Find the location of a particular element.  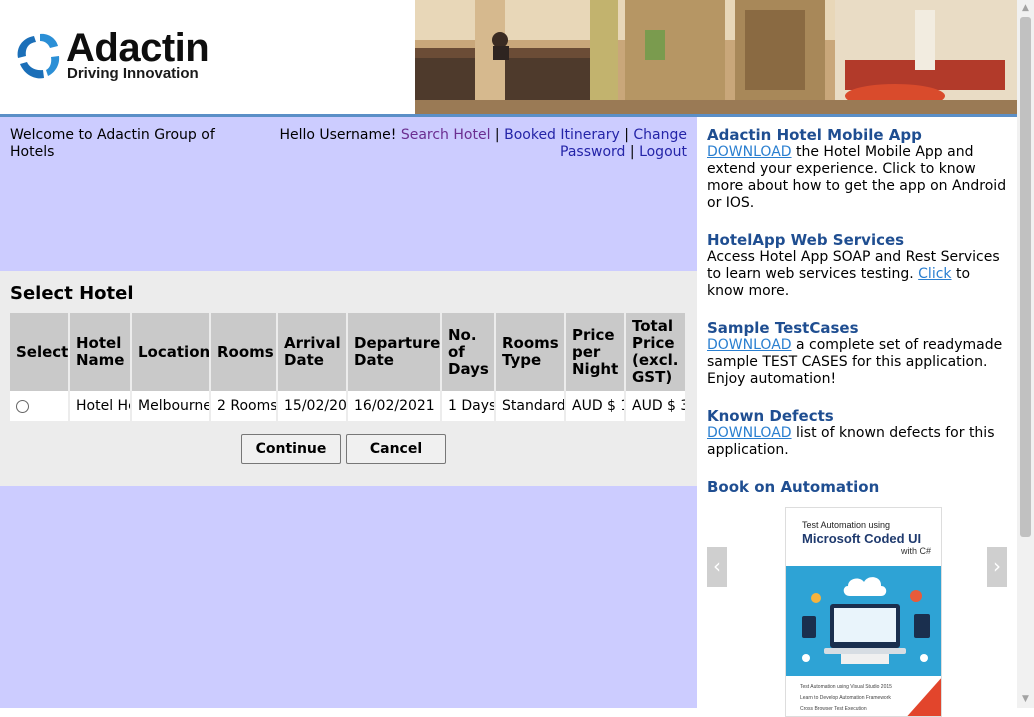

column-header-departure-date: Departure Date is located at coordinates (394, 352).